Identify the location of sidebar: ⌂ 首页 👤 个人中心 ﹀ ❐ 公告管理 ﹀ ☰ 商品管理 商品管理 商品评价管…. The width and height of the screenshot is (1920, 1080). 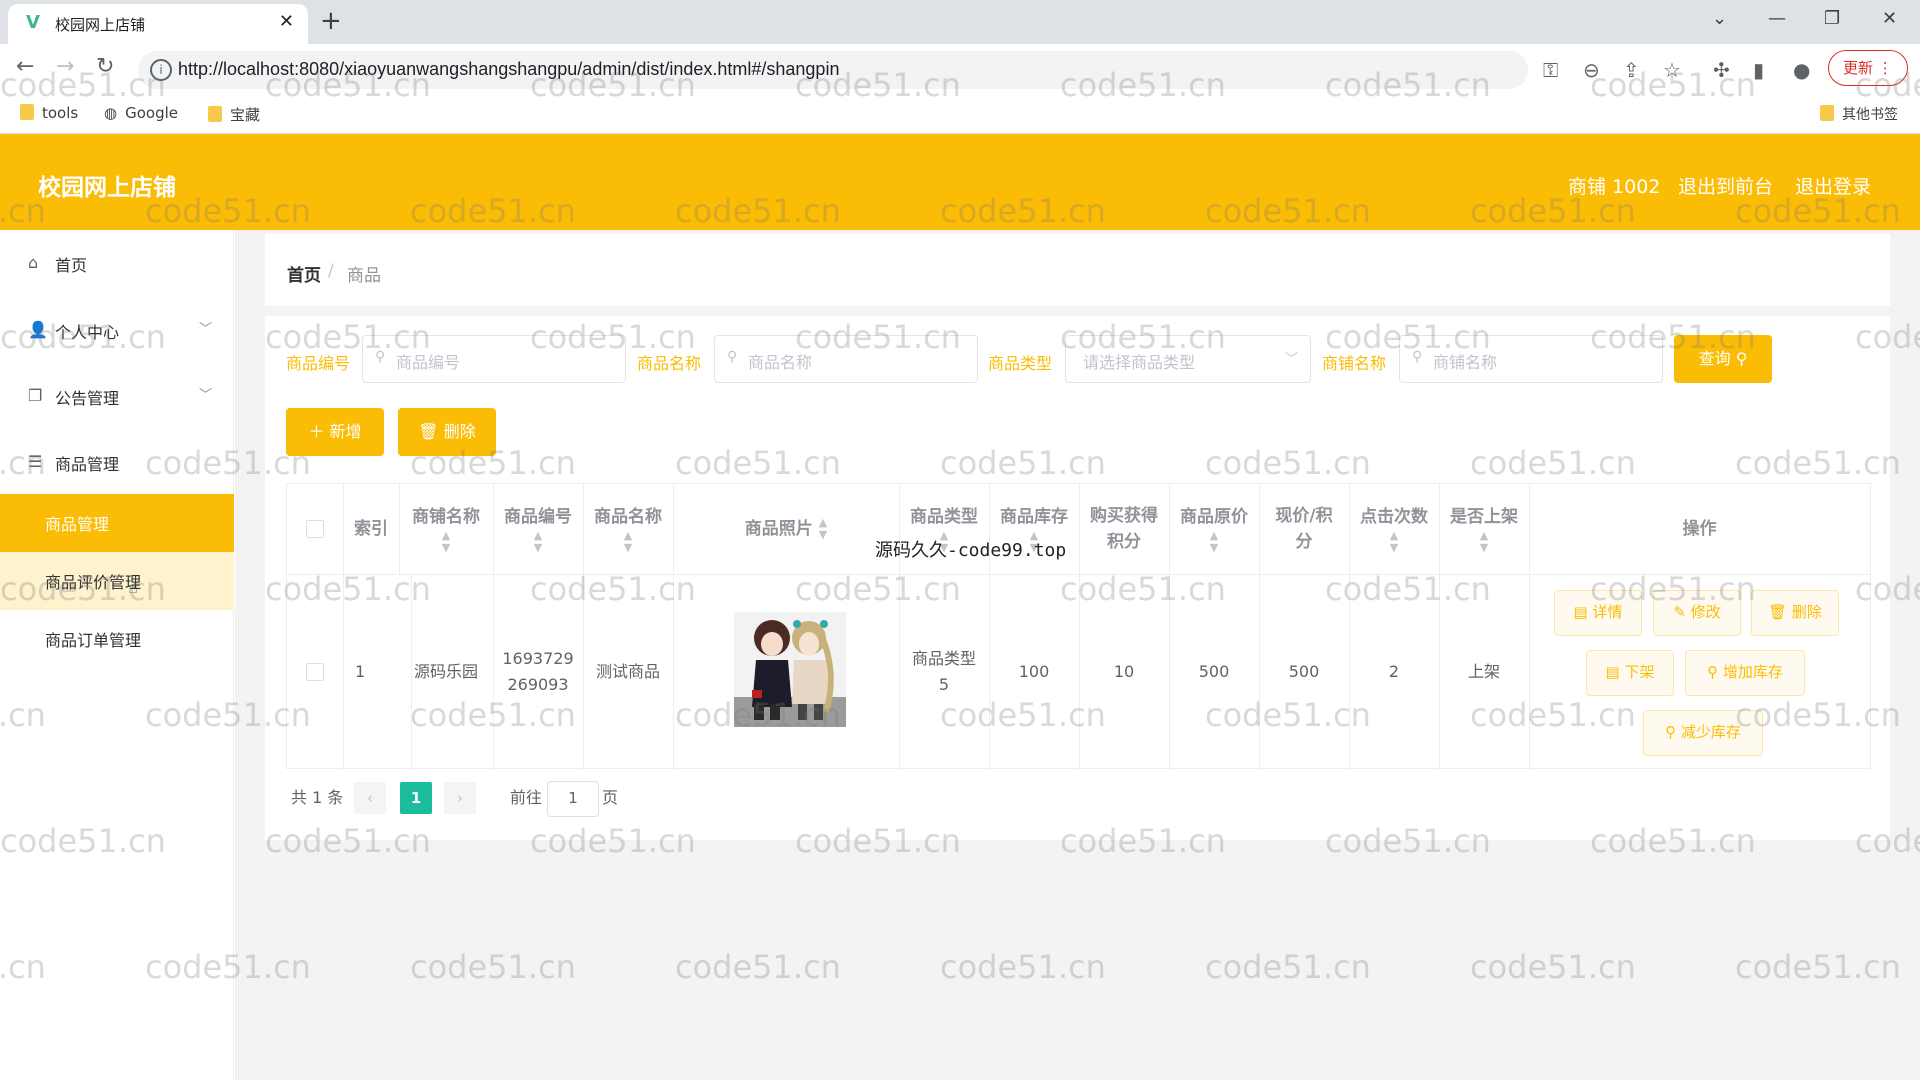
(117, 655).